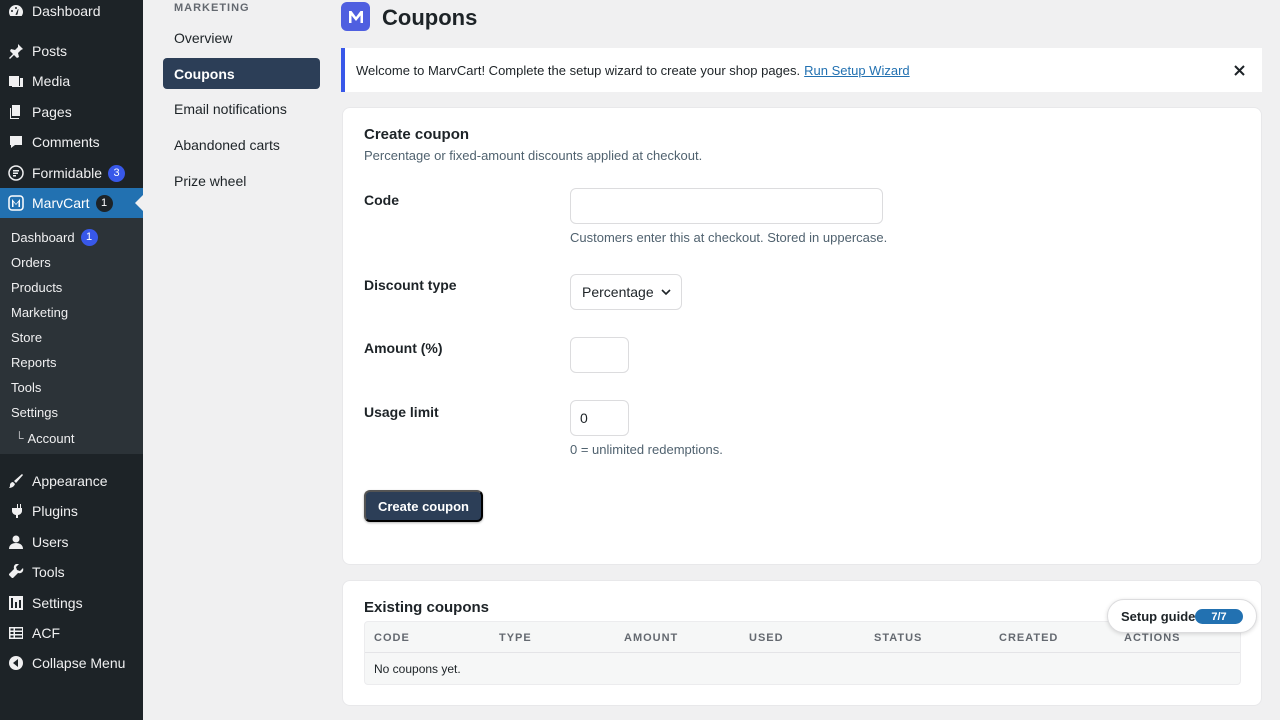 This screenshot has width=1280, height=720. Describe the element at coordinates (515, 638) in the screenshot. I see `column-header-type: TYPE` at that location.